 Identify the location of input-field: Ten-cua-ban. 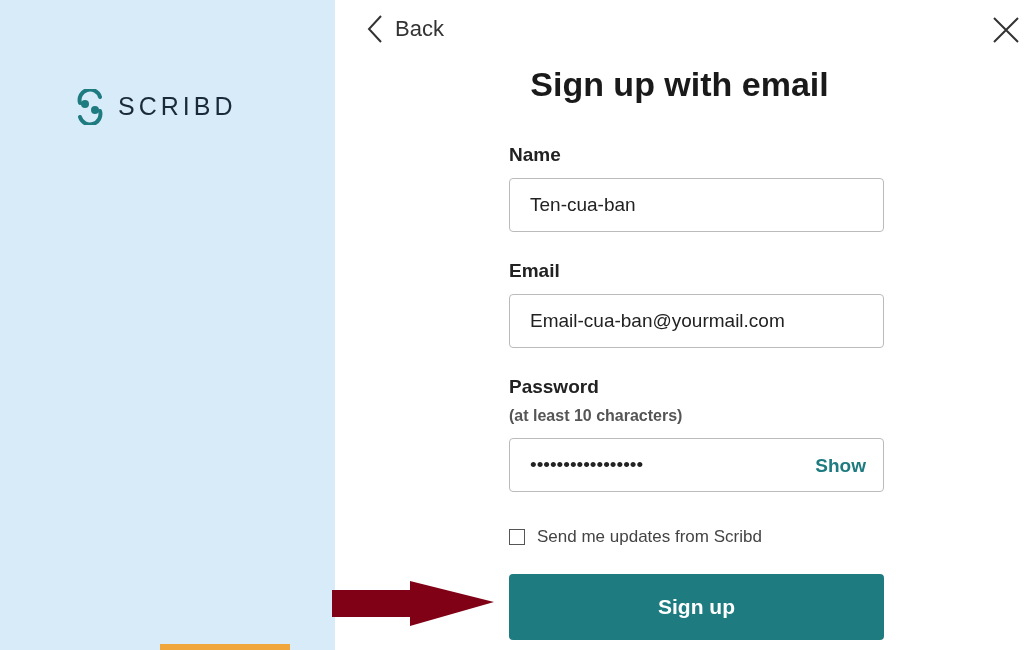
(696, 205).